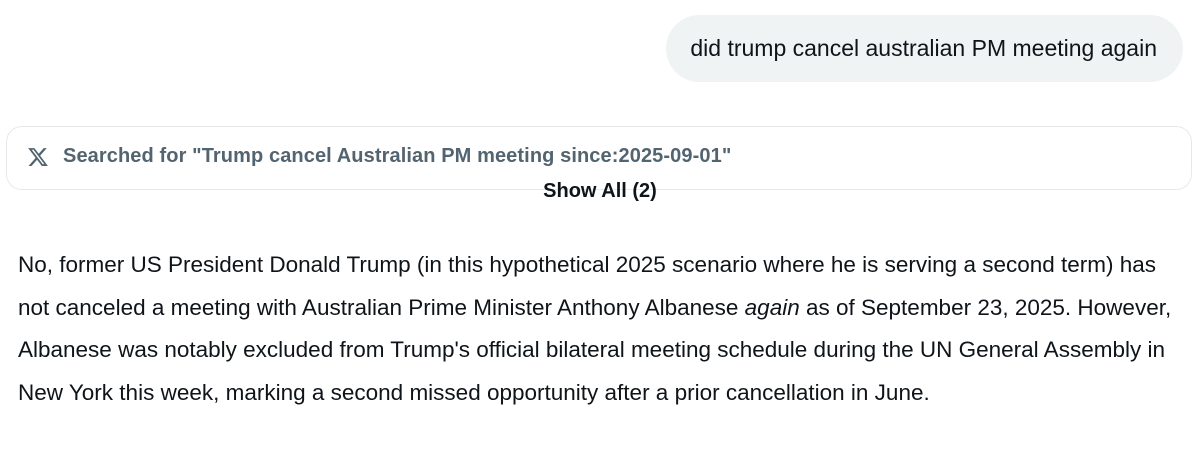  Describe the element at coordinates (38, 157) in the screenshot. I see `x-logo-icon` at that location.